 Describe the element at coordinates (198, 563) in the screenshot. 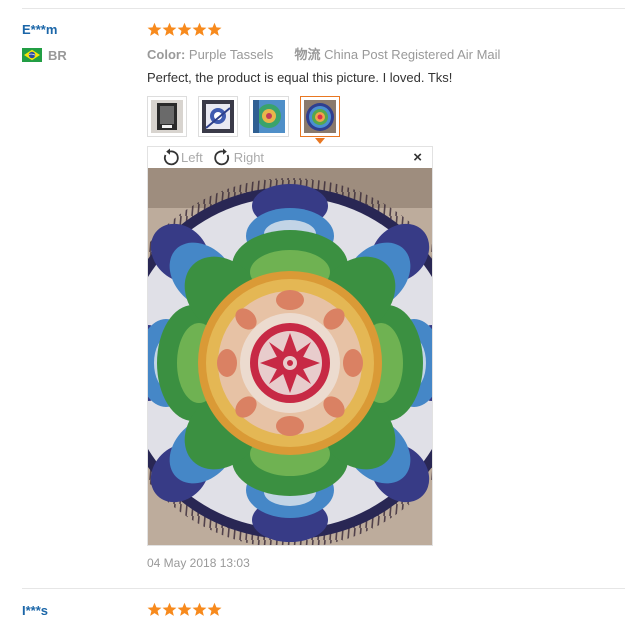

I see `review-date: 04 May 2018 13:03` at that location.